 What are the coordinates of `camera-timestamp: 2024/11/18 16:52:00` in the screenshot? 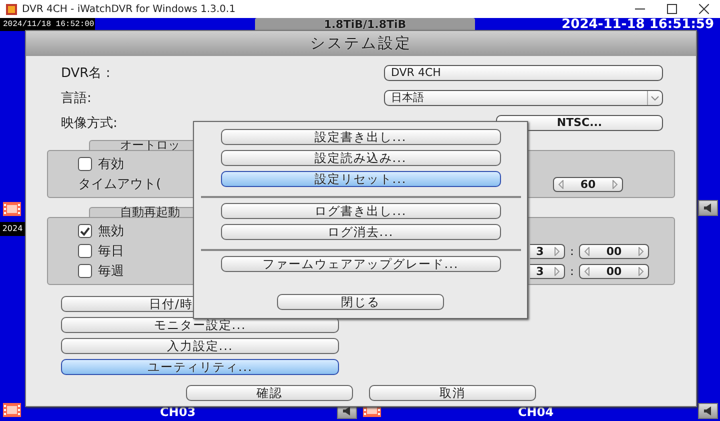 It's located at (47, 24).